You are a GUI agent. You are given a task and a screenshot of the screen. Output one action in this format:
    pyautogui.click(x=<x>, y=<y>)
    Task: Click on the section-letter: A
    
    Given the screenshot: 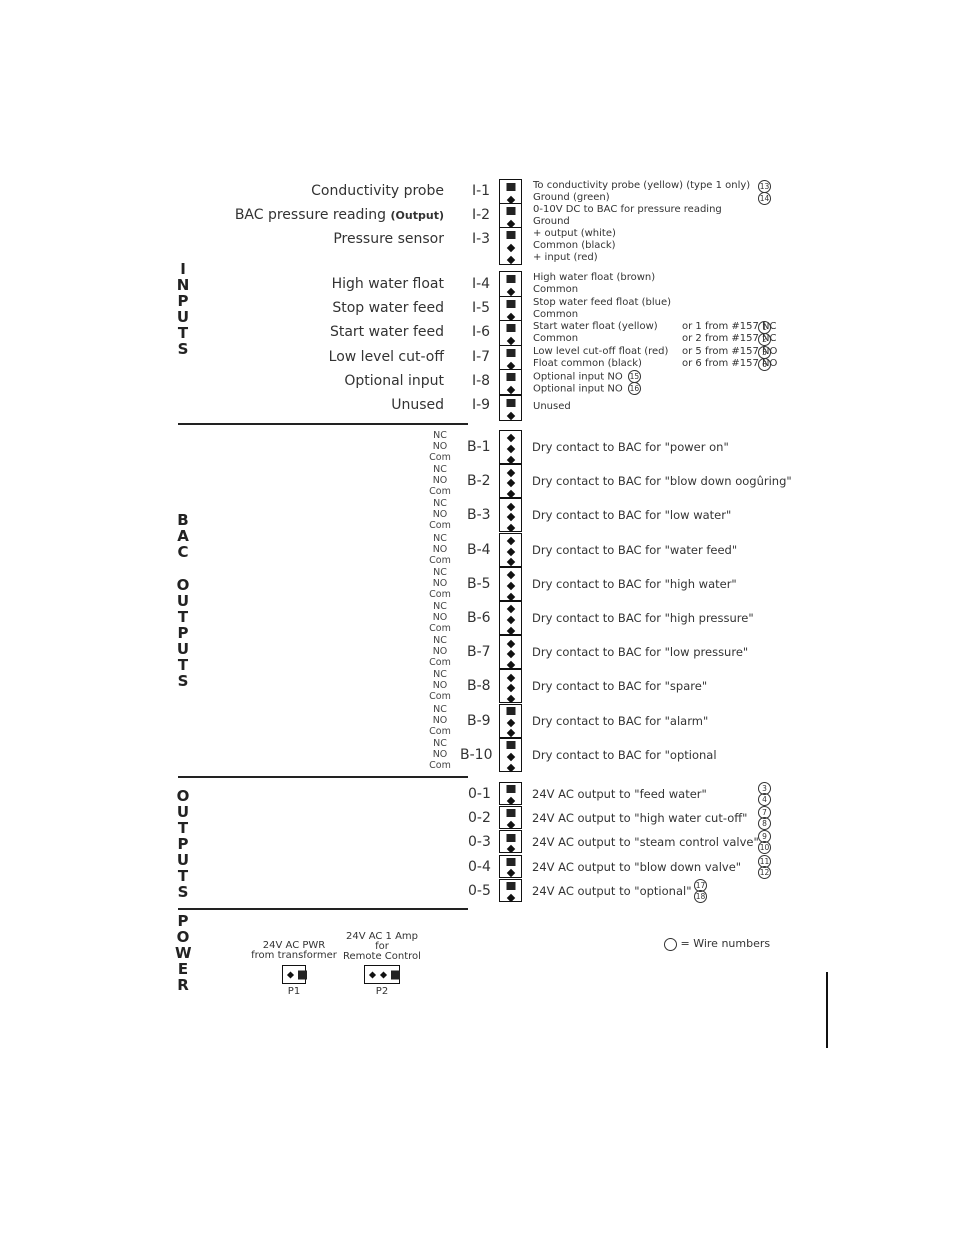 What is the action you would take?
    pyautogui.click(x=183, y=536)
    